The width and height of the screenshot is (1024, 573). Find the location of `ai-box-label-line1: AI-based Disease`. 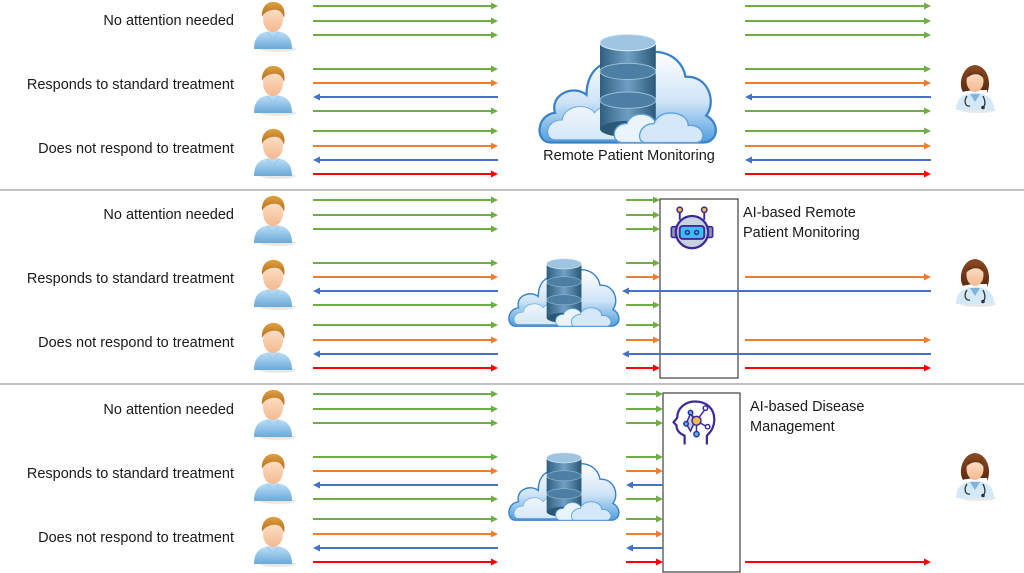

ai-box-label-line1: AI-based Disease is located at coordinates (807, 407).